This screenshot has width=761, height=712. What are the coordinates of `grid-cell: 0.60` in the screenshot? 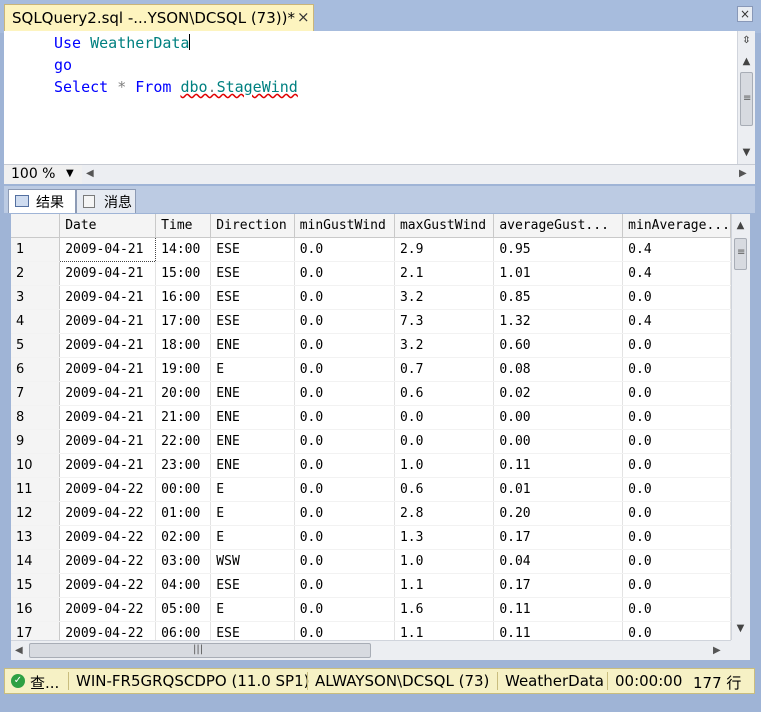 It's located at (558, 345).